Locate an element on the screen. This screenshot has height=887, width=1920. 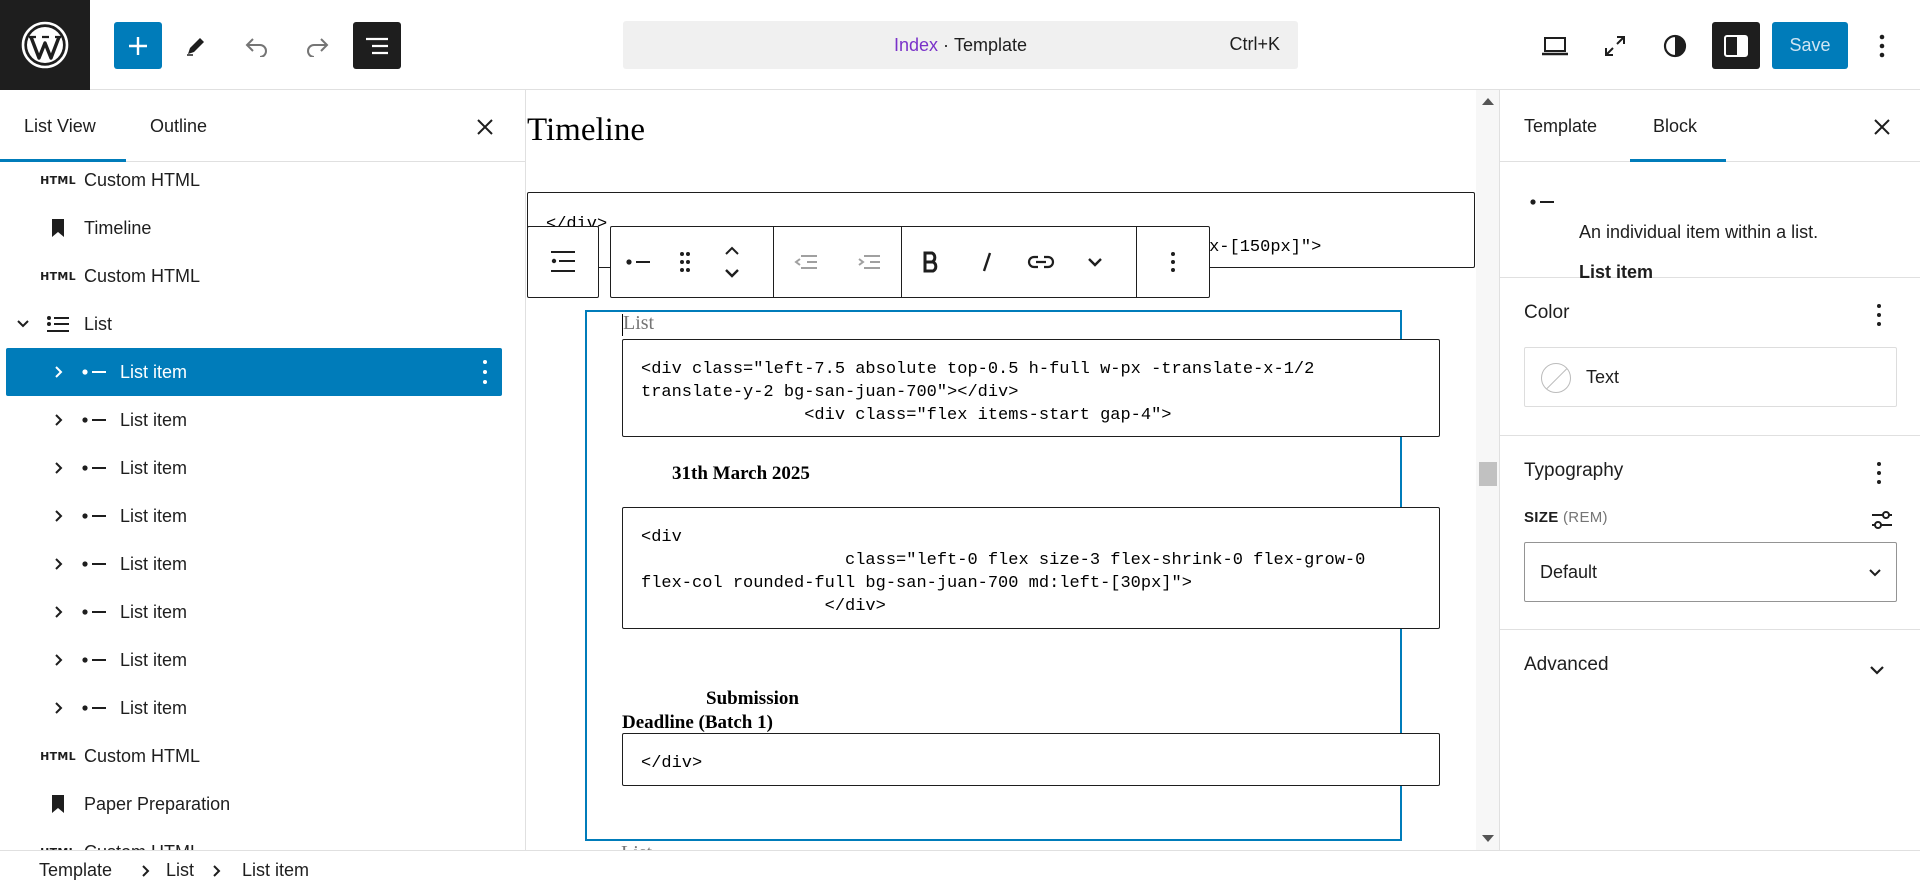
color-panel: Color Text is located at coordinates (1710, 357).